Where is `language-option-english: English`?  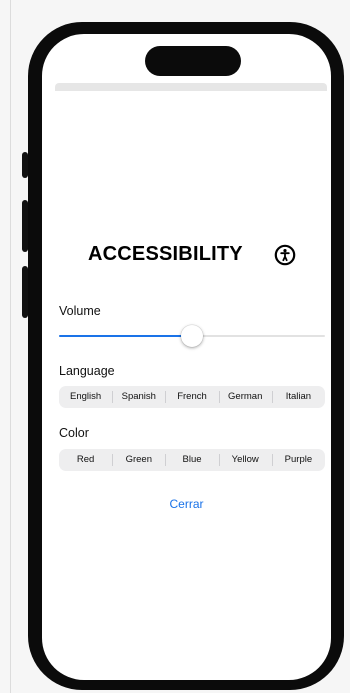 language-option-english: English is located at coordinates (85, 397).